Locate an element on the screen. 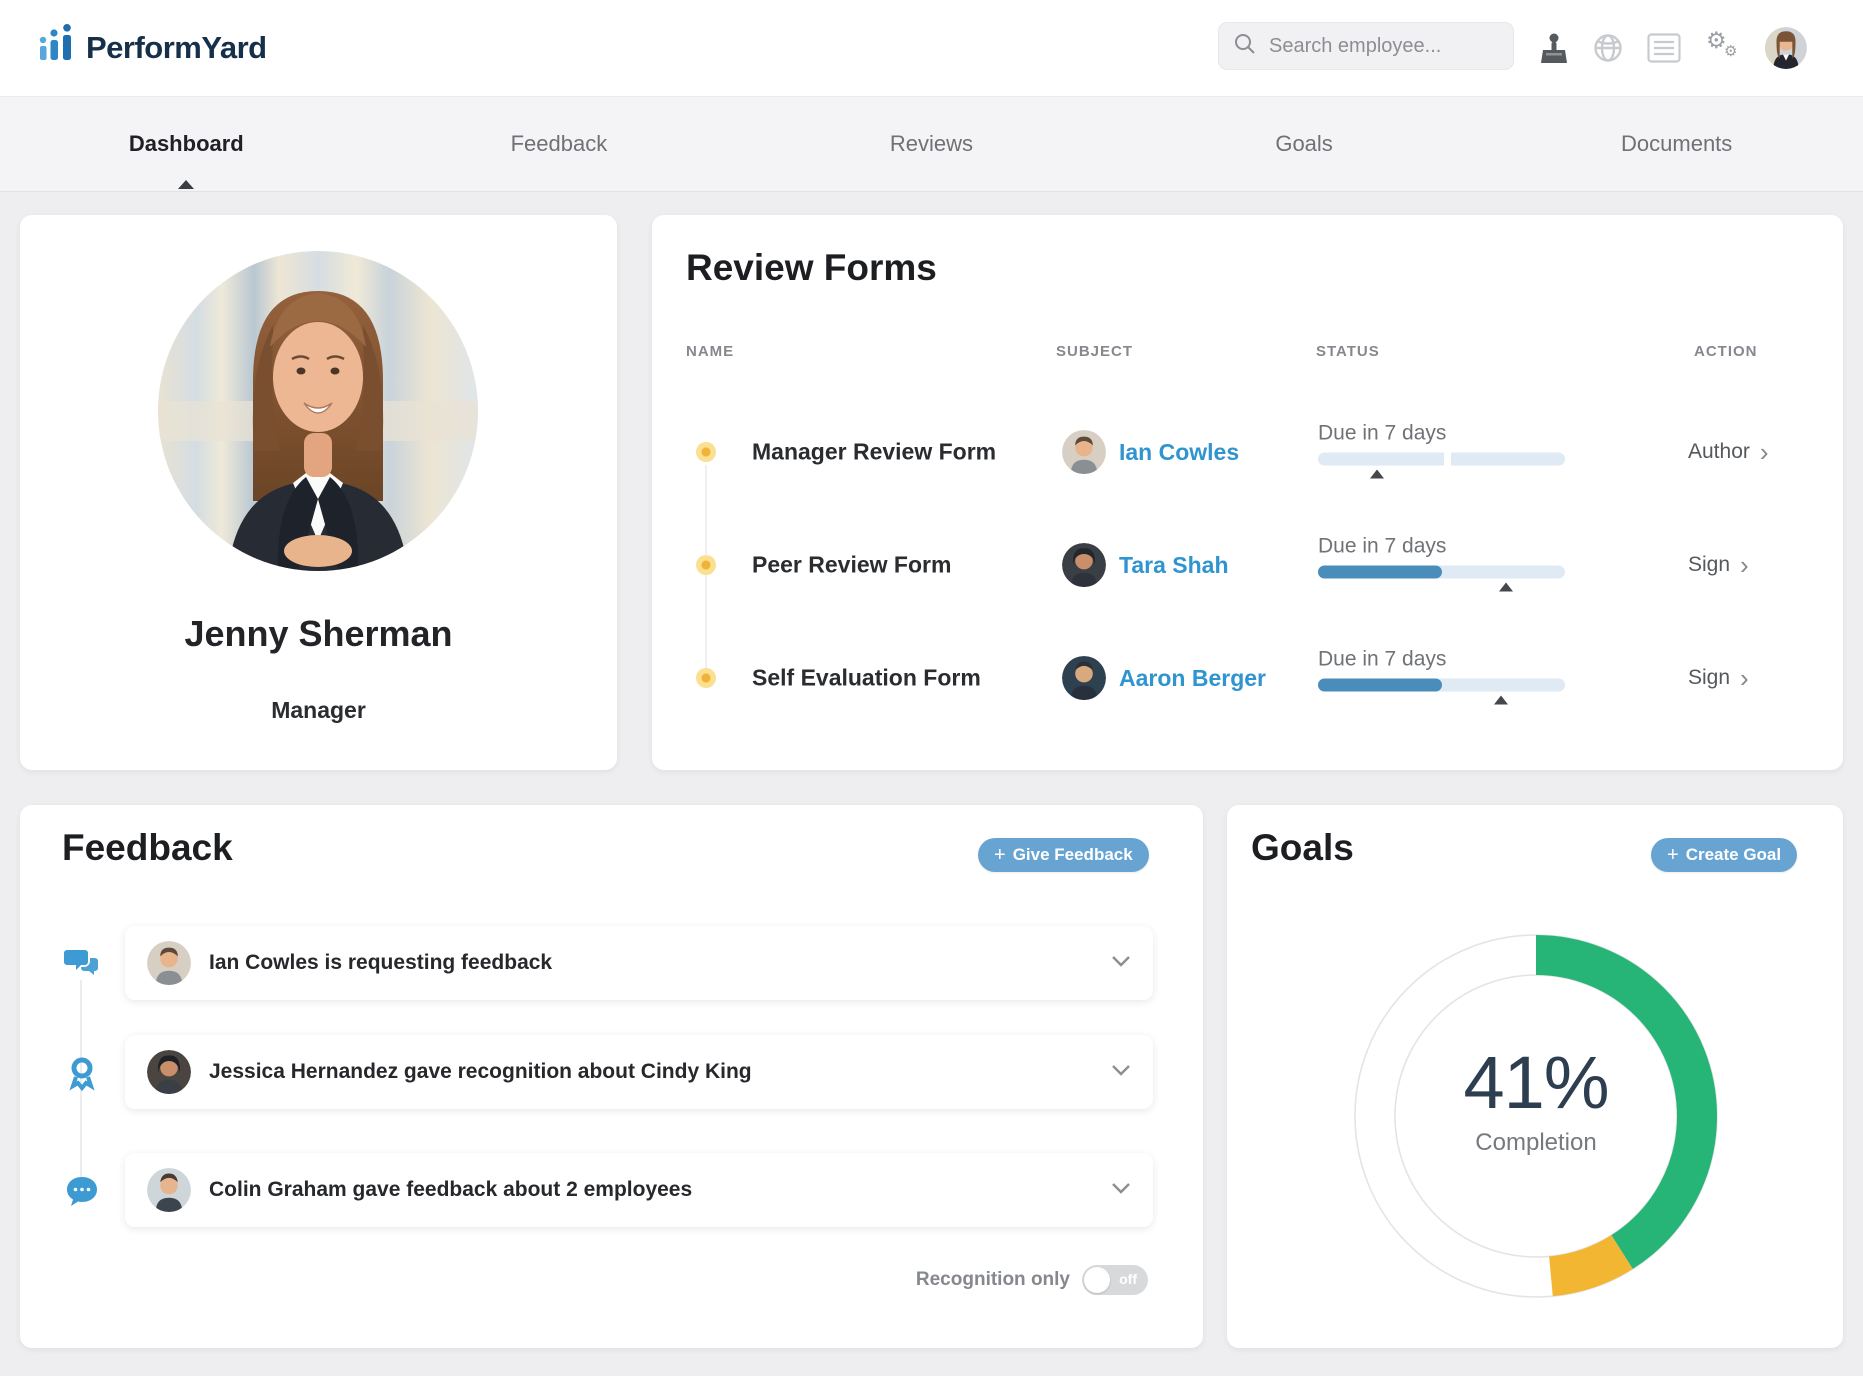 Image resolution: width=1863 pixels, height=1376 pixels. tab-feedback: Feedback is located at coordinates (559, 144).